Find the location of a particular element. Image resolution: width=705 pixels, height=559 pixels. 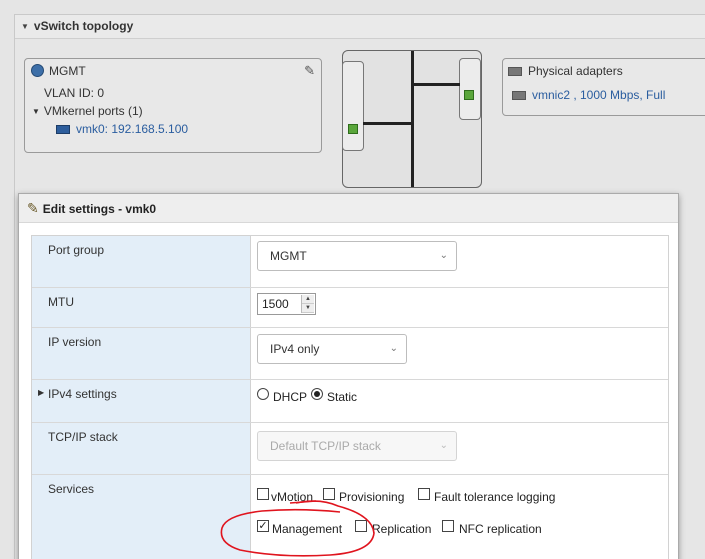

mtu-value: 1500 is located at coordinates (275, 304).